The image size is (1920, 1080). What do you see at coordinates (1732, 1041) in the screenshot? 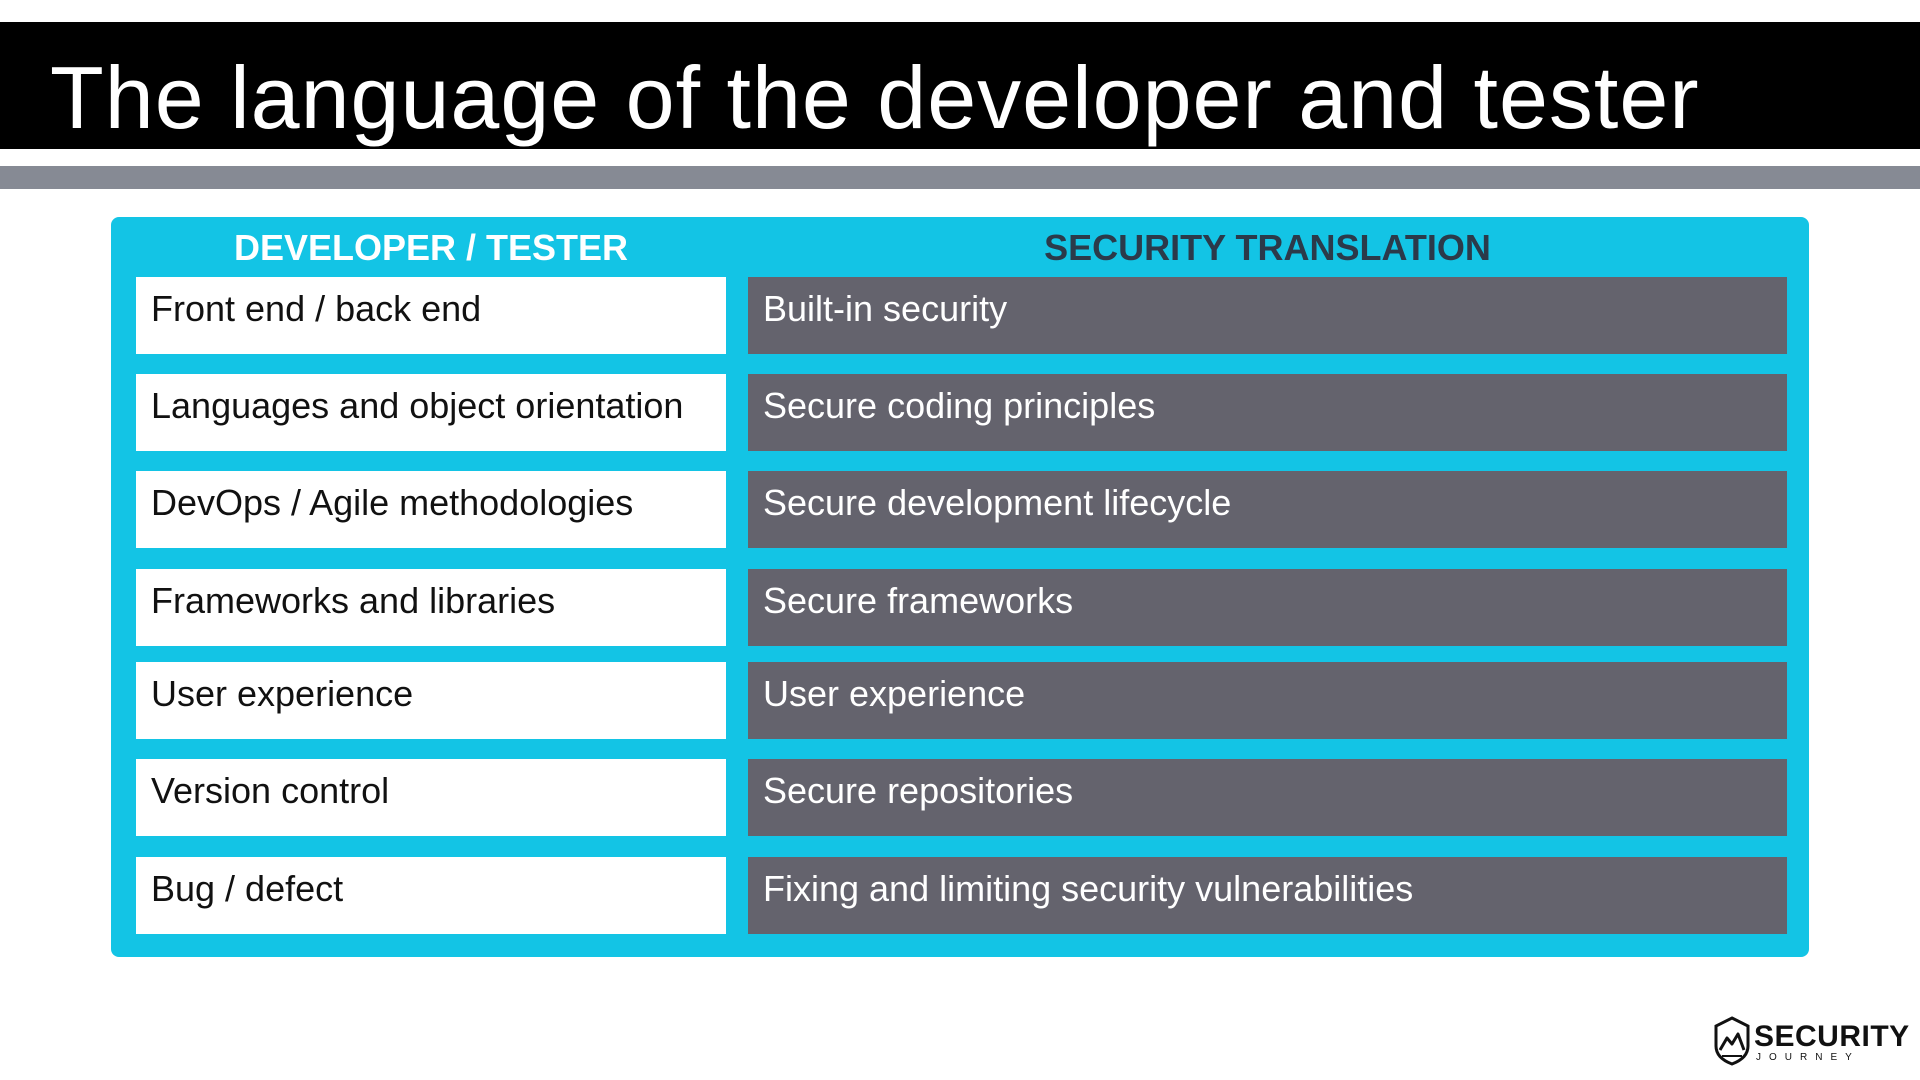
I see `mountain-shield-icon` at bounding box center [1732, 1041].